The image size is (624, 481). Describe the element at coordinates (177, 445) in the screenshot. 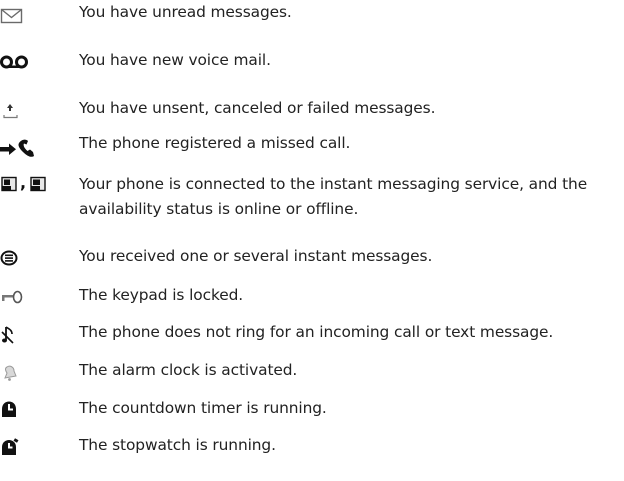

I see `list-item-text: The stopwatch is running.` at that location.